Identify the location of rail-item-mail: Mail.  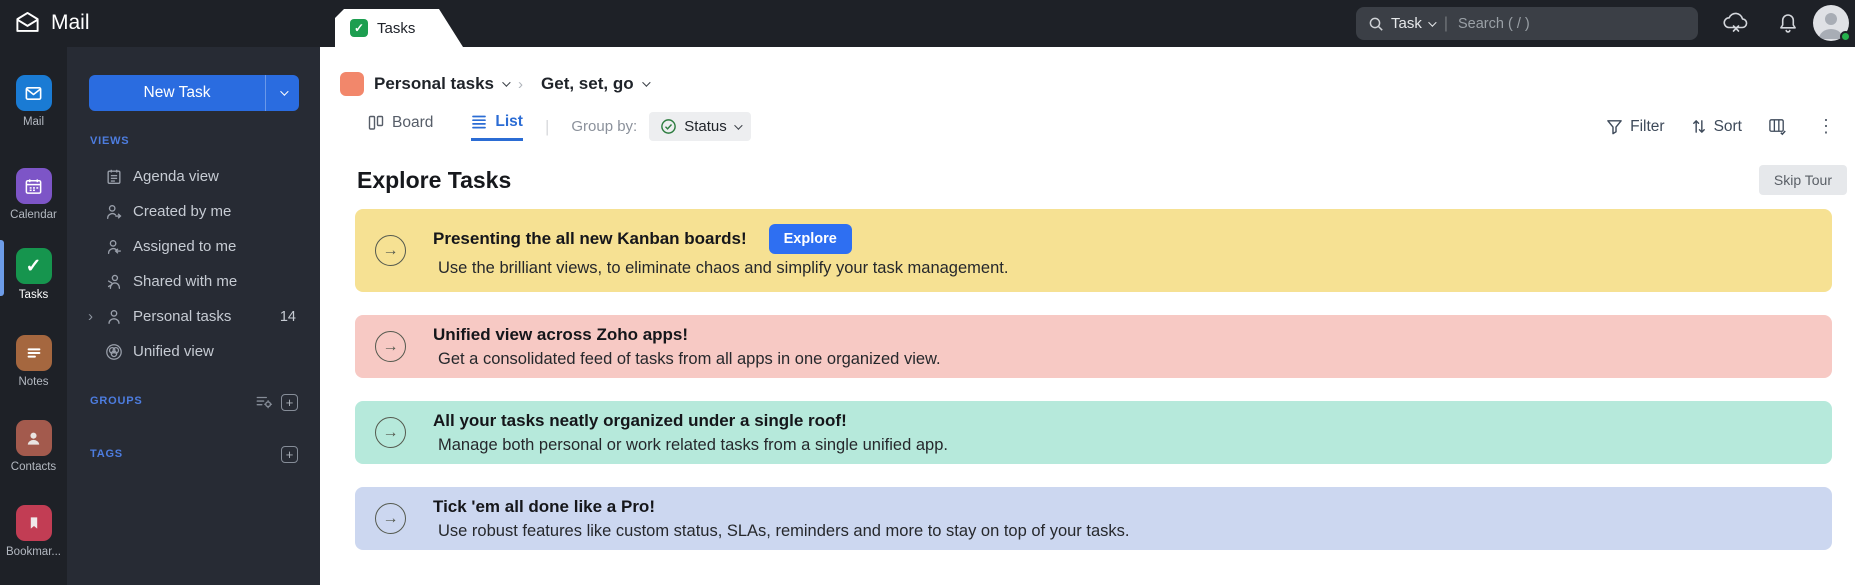
(33, 101).